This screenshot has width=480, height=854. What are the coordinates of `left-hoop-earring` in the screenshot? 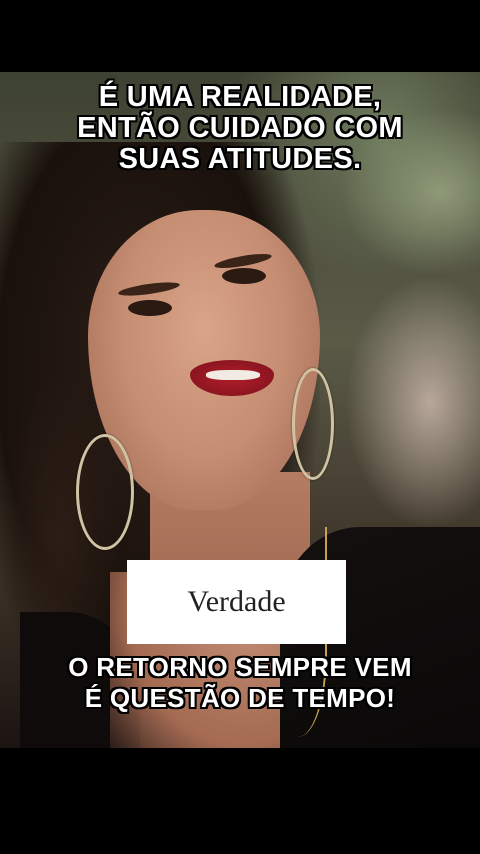 It's located at (105, 492).